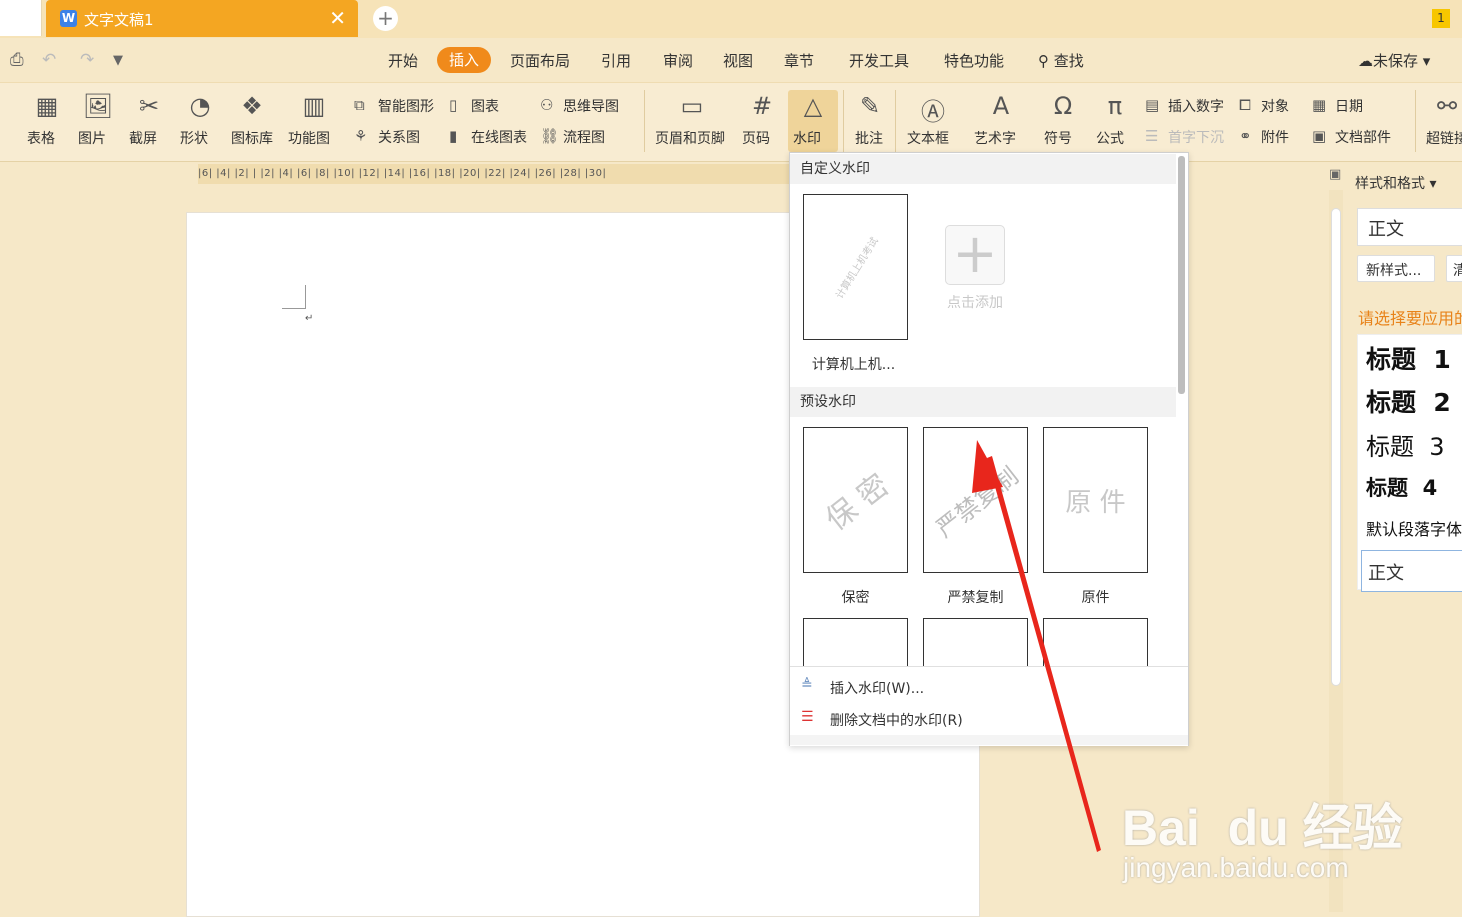 This screenshot has height=917, width=1462. What do you see at coordinates (1044, 654) in the screenshot?
I see `annotation-arrow-shaft` at bounding box center [1044, 654].